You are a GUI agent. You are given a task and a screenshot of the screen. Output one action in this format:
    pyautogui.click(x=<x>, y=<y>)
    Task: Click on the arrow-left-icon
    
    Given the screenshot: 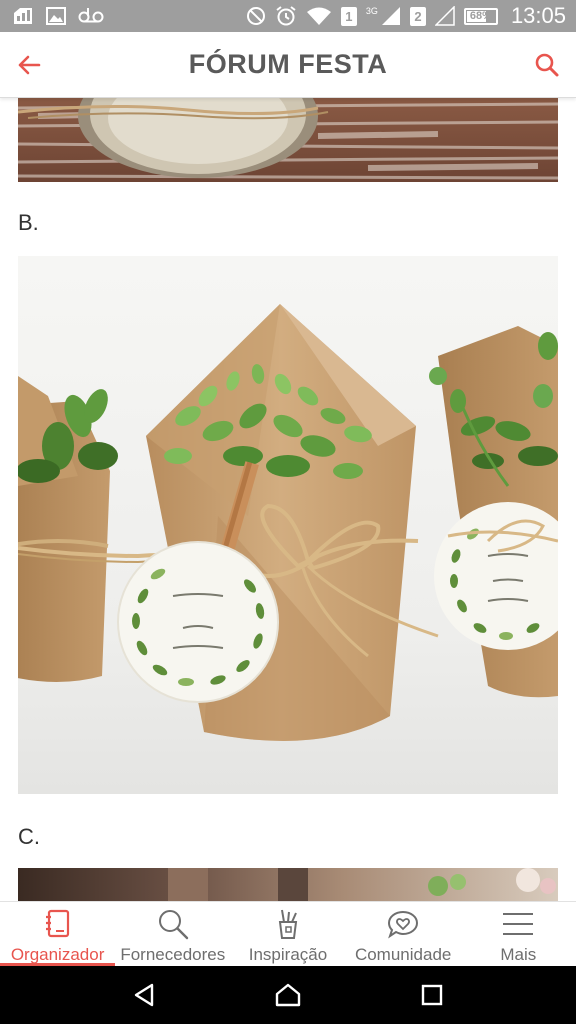 What is the action you would take?
    pyautogui.click(x=29, y=65)
    